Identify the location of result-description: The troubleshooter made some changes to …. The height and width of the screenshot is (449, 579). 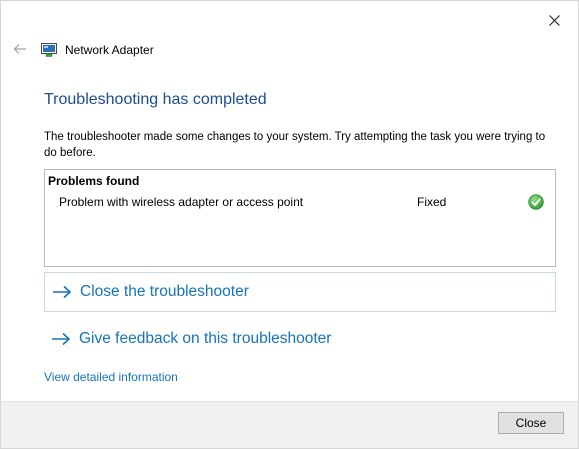
(295, 145).